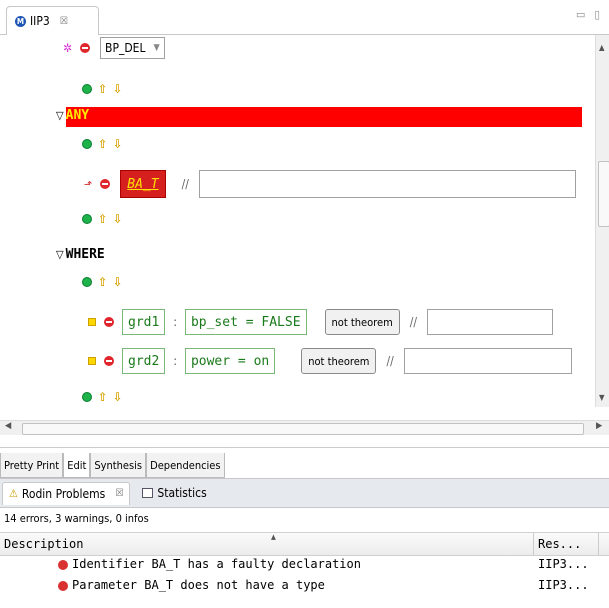  I want to click on refines-select: BP_DEL ▼, so click(132, 48).